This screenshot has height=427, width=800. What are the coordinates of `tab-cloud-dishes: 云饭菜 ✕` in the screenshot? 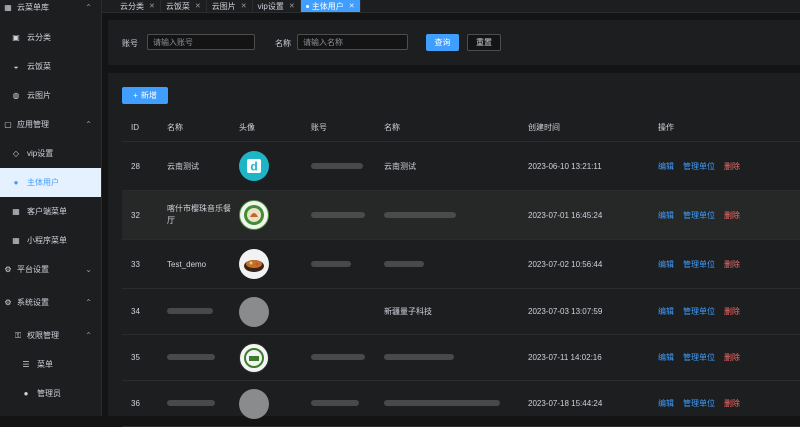 It's located at (184, 6).